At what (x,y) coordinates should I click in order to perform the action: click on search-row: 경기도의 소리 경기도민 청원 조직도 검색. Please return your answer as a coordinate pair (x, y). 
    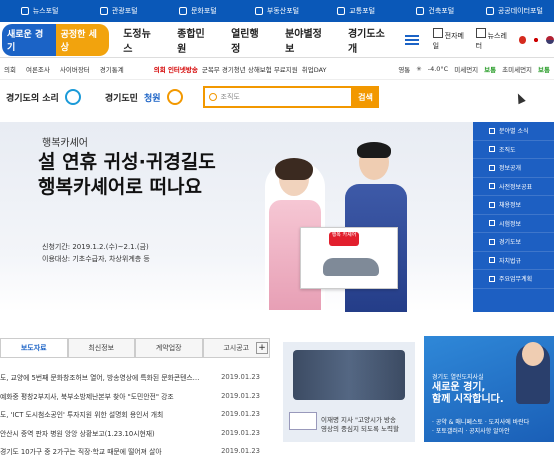
    Looking at the image, I should click on (277, 97).